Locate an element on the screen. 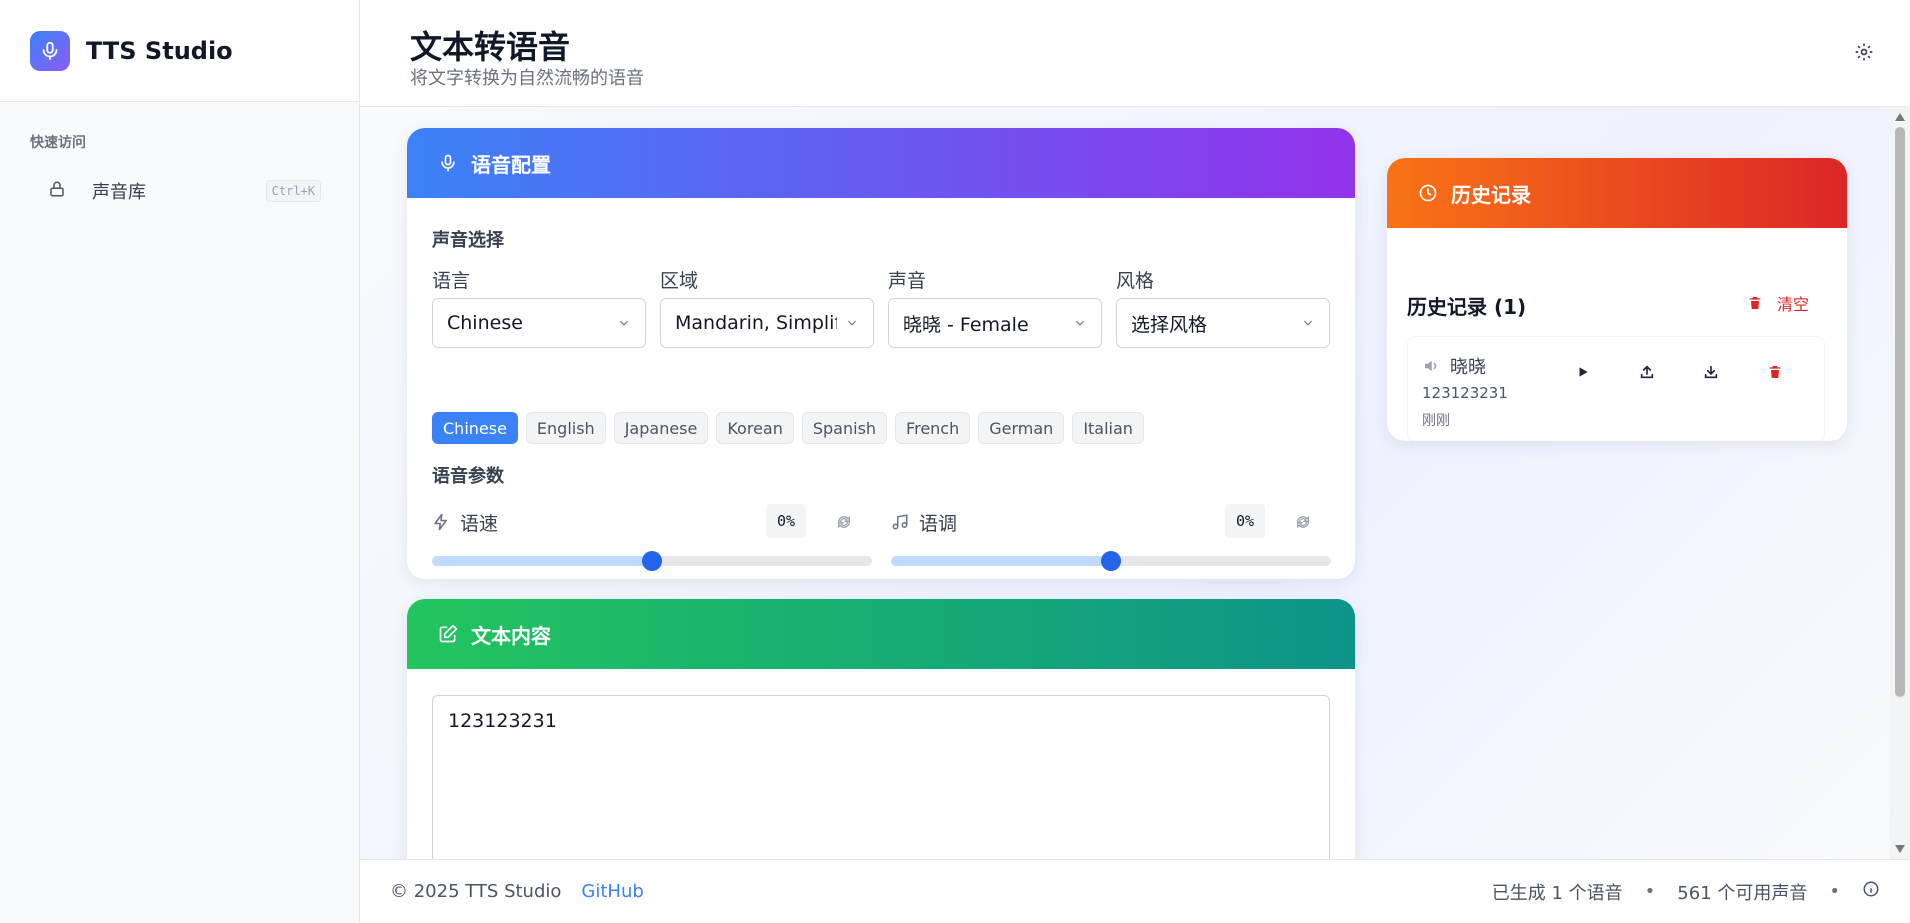  pitch-param: 语调 is located at coordinates (924, 522).